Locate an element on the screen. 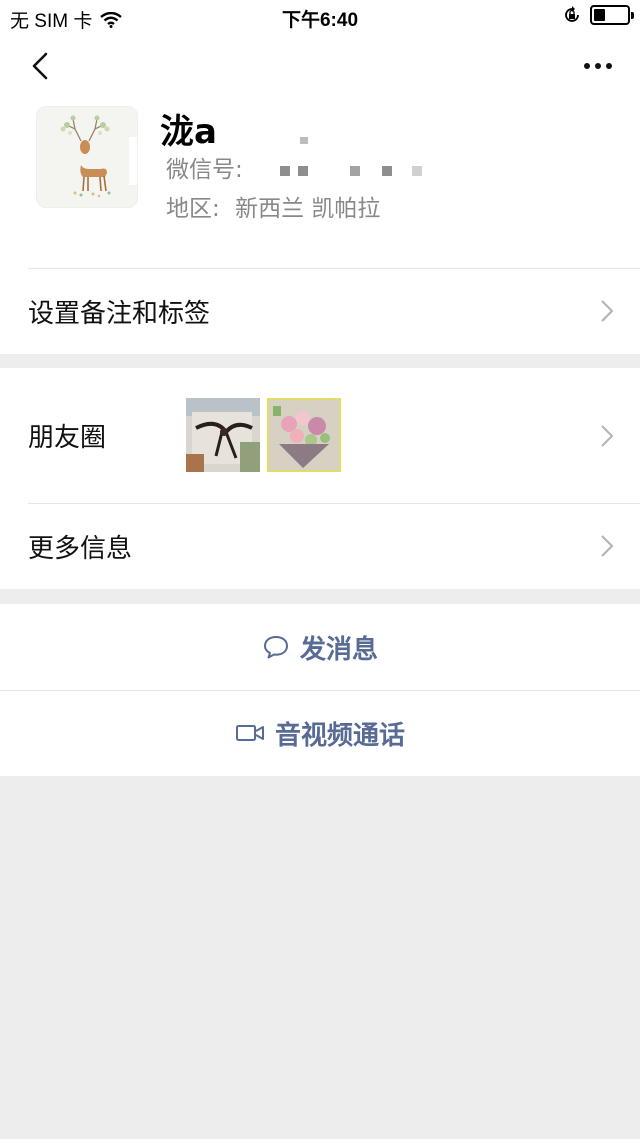  send-message-label: 发消息 is located at coordinates (338, 649).